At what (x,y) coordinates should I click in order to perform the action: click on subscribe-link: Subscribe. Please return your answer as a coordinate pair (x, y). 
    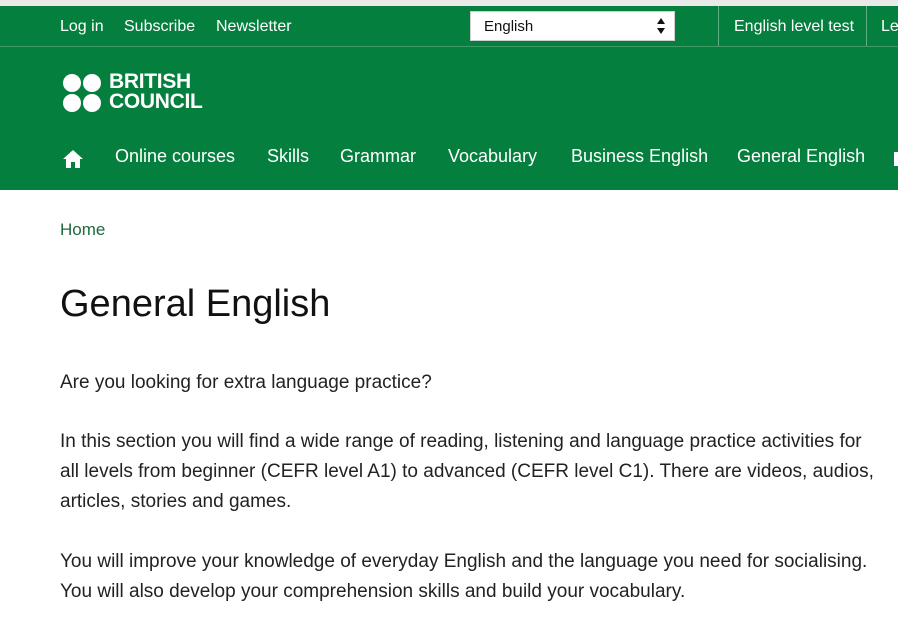
    Looking at the image, I should click on (159, 27).